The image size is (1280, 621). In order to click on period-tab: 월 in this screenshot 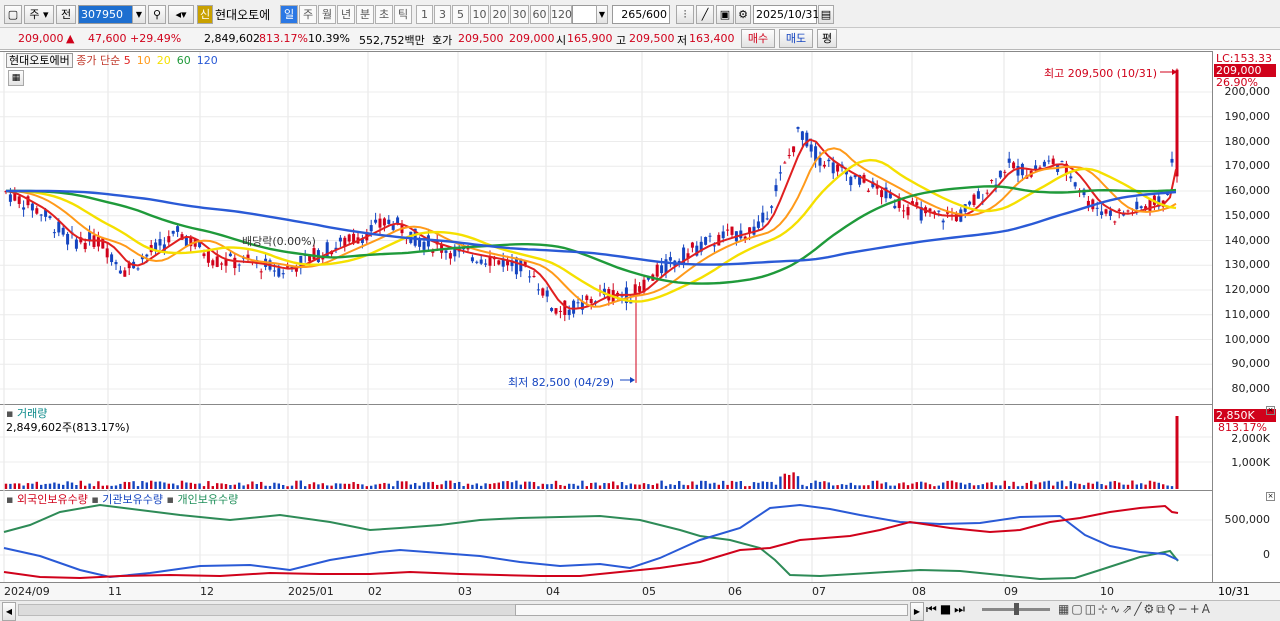, I will do `click(327, 14)`.